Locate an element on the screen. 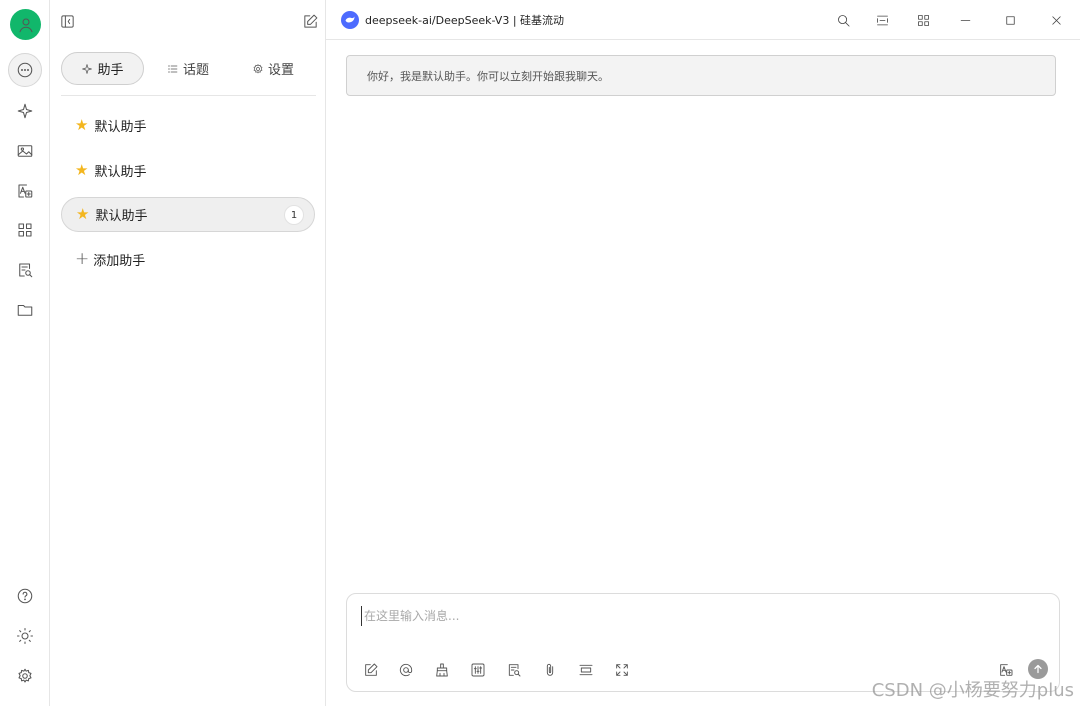  rail-files-button is located at coordinates (25, 310).